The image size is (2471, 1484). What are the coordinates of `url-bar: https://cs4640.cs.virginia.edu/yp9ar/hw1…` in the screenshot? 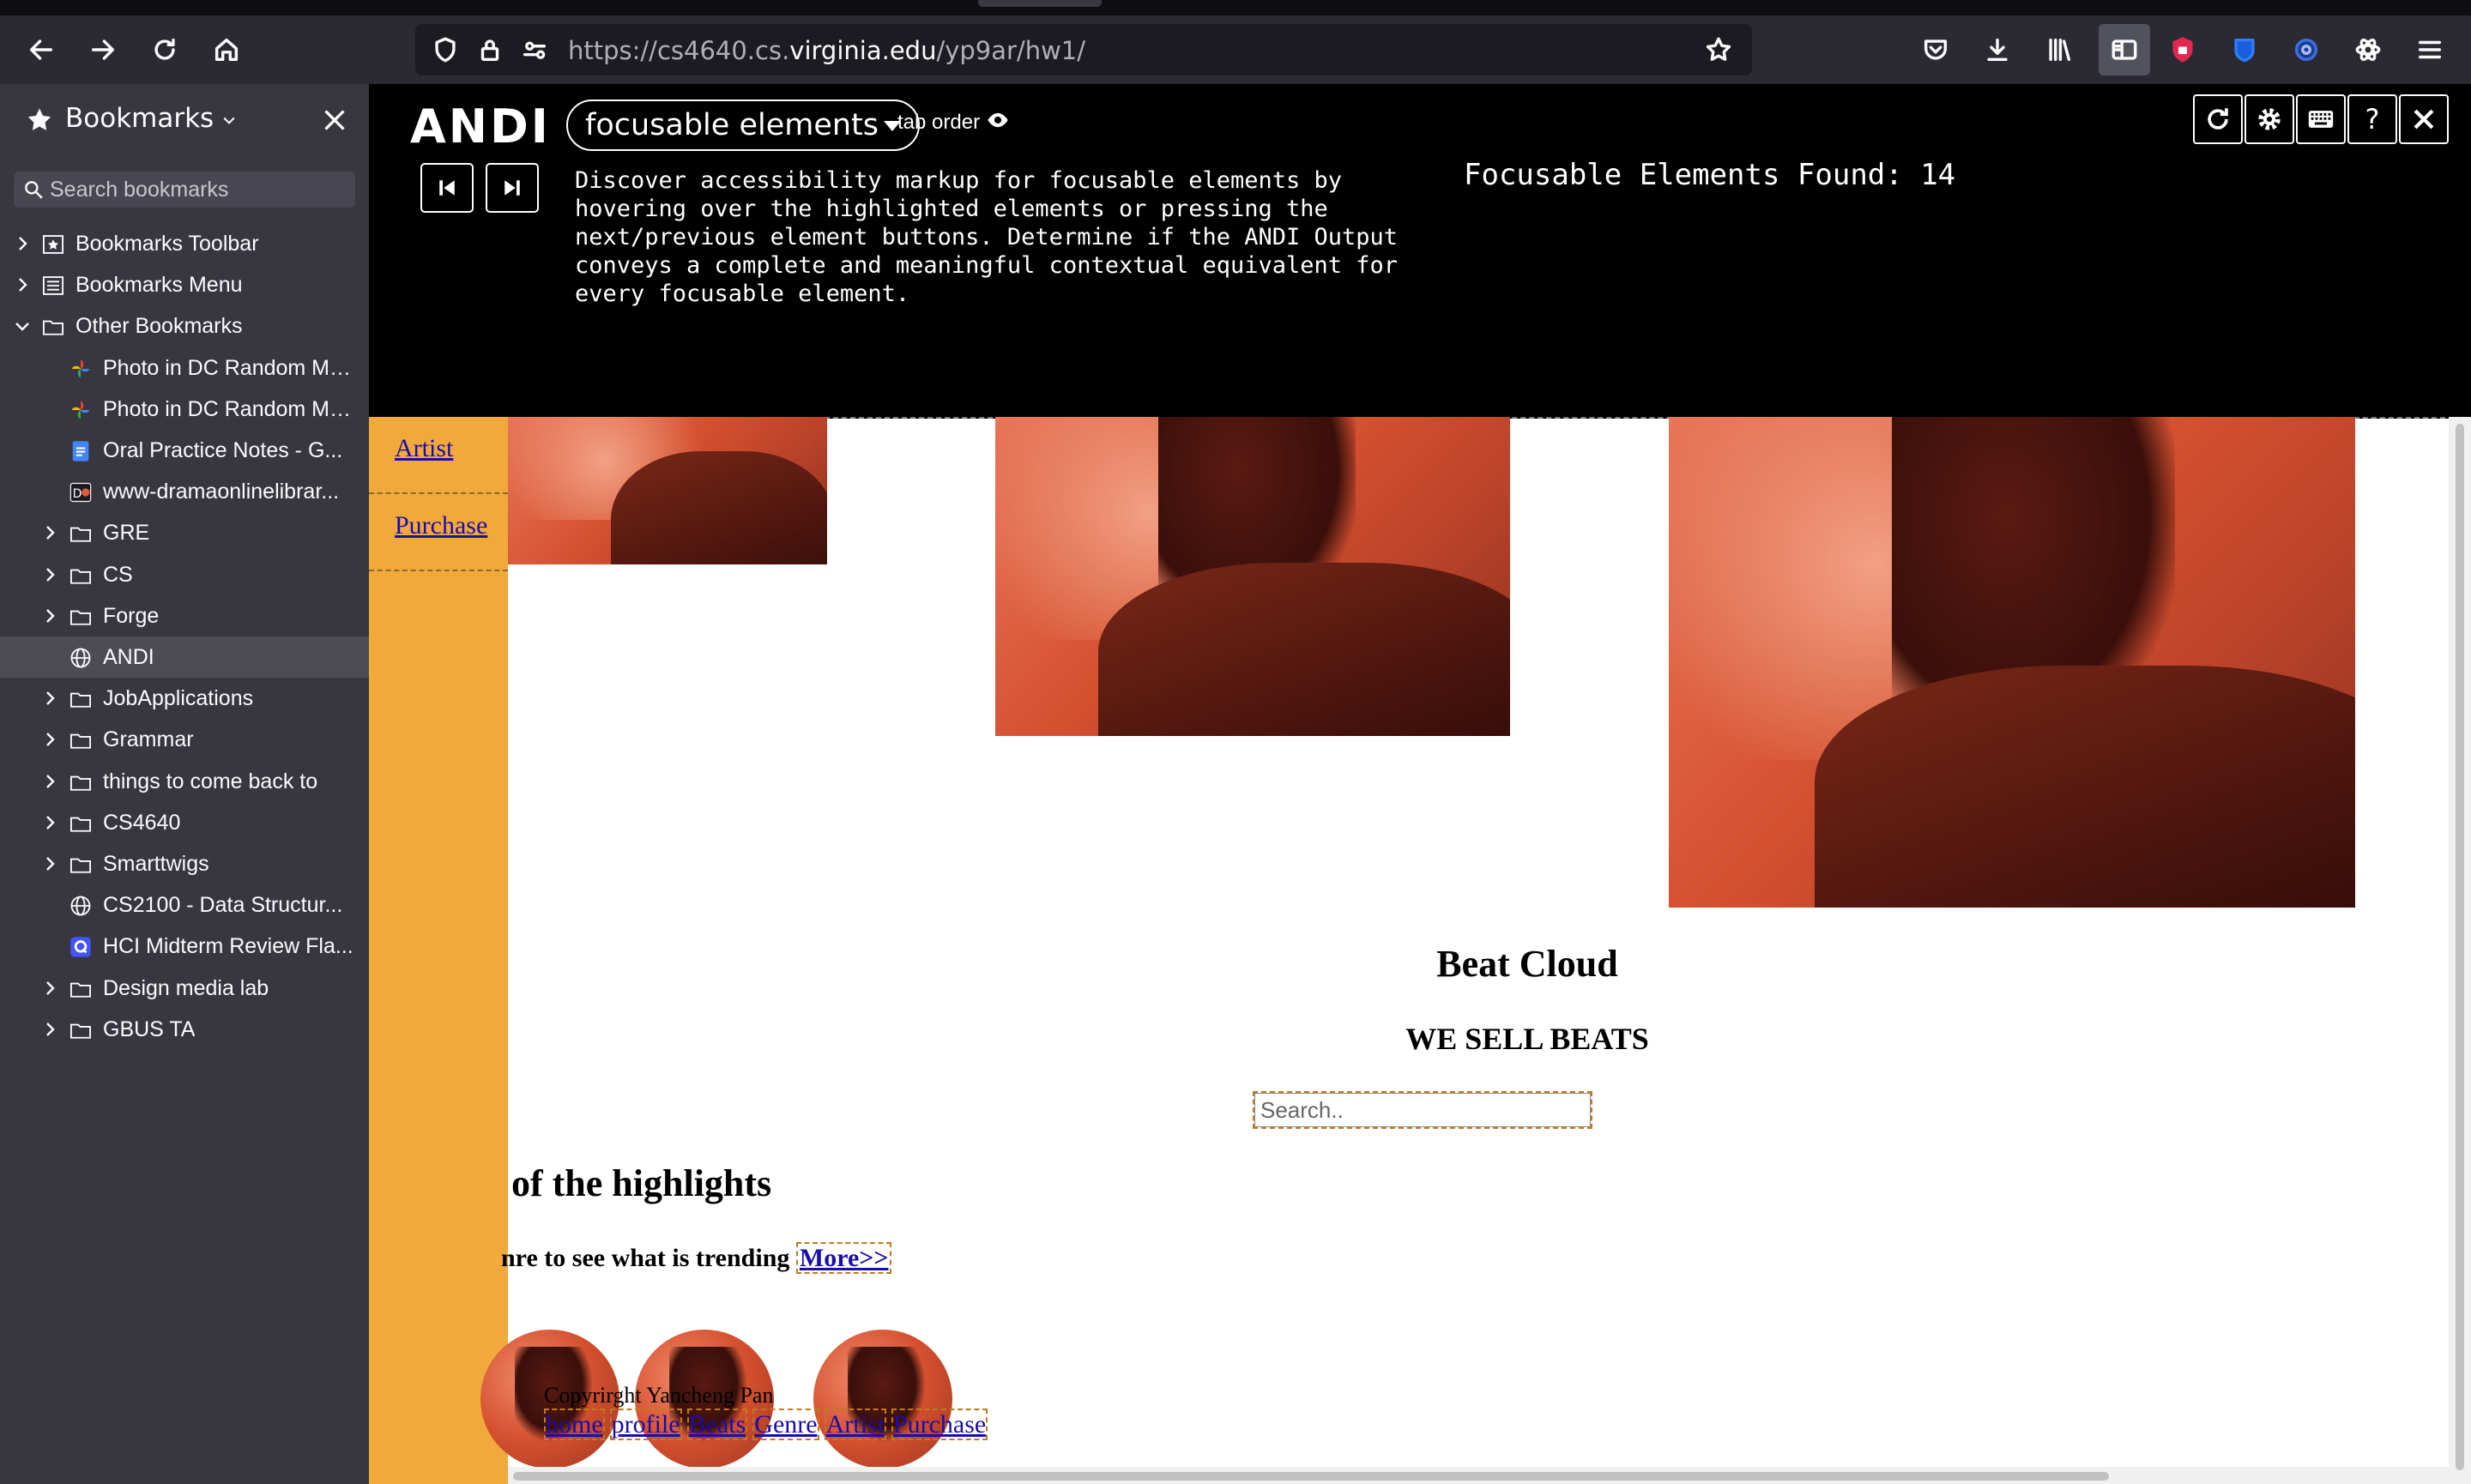 It's located at (1083, 49).